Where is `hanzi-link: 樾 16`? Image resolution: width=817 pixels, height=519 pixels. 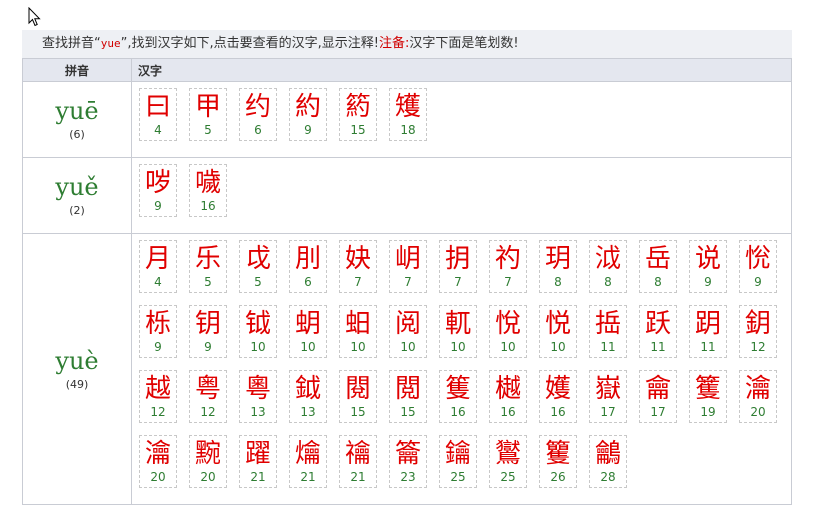 hanzi-link: 樾 16 is located at coordinates (508, 396).